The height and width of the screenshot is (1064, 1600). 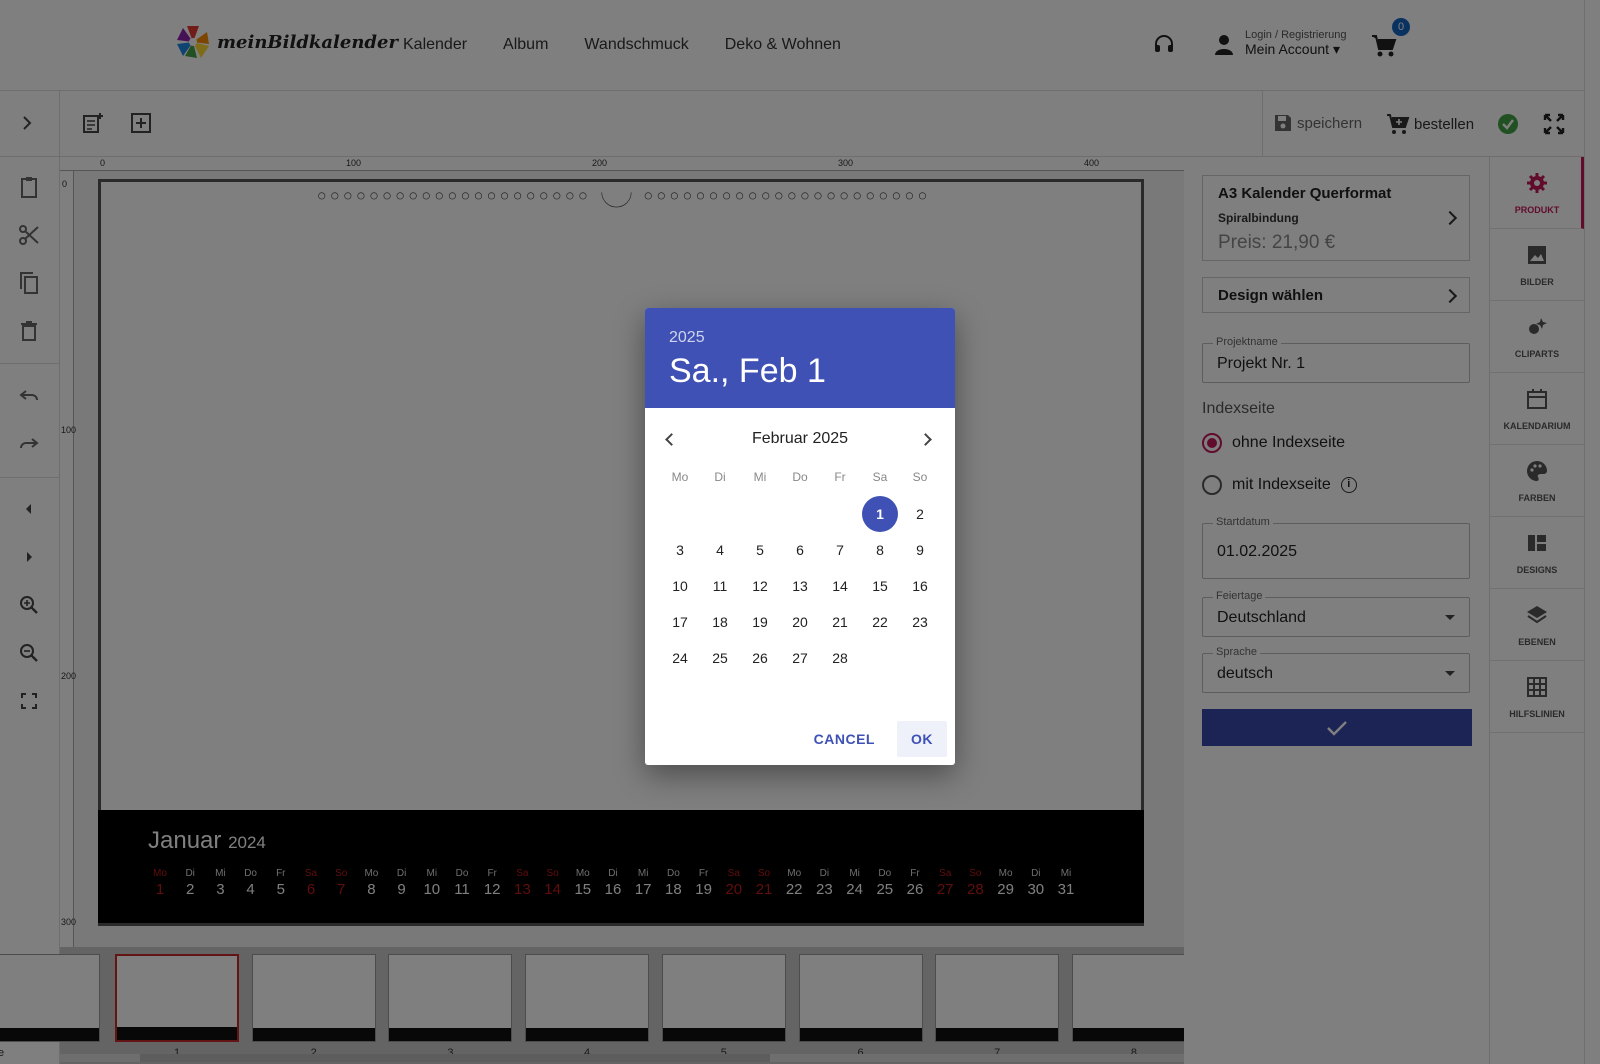 I want to click on weekday-label: So, so click(x=920, y=477).